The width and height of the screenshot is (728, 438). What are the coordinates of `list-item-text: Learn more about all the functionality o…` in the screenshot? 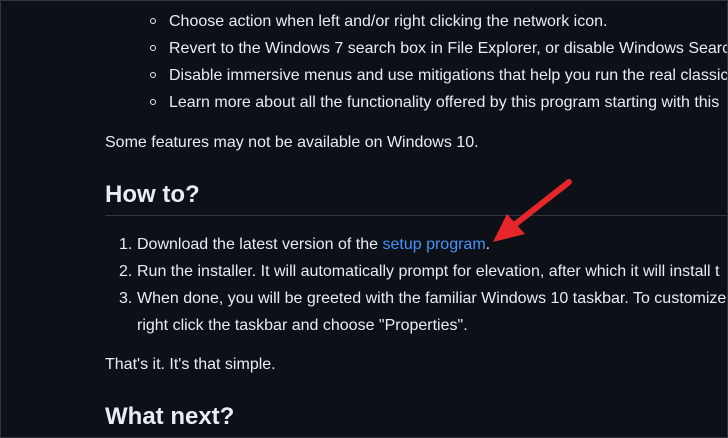 It's located at (444, 102).